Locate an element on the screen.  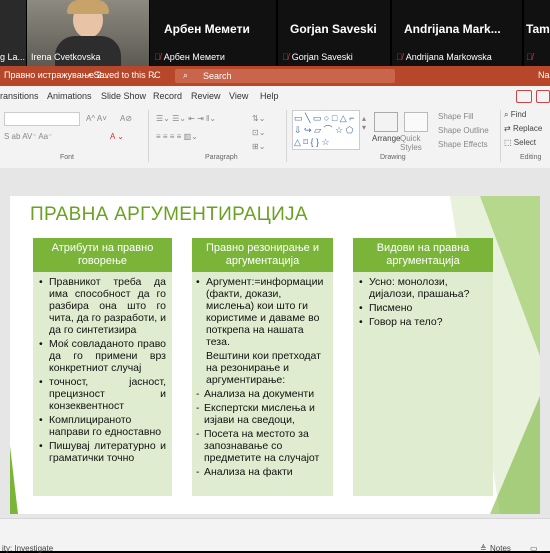
find-button: ⌕ Find is located at coordinates (515, 115).